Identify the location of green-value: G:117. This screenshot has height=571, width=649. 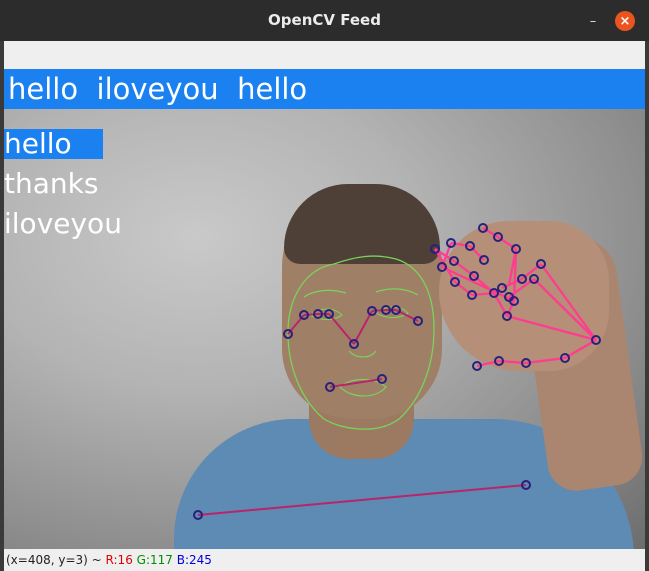
(154, 560).